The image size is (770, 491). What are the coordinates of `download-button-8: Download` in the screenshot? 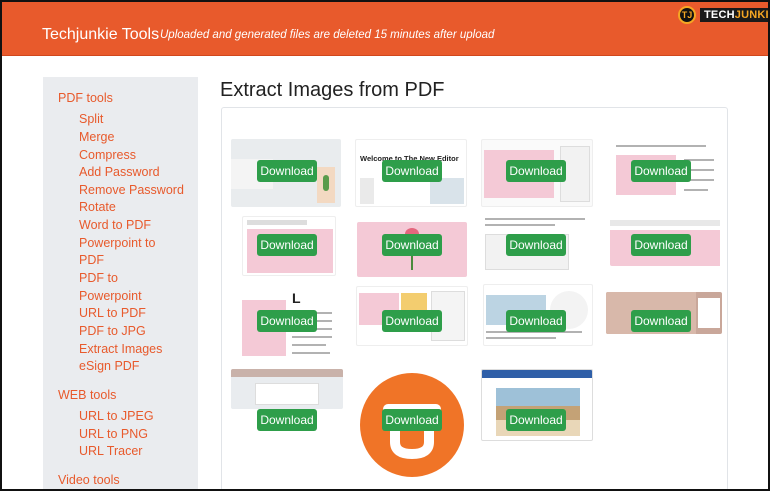 It's located at (661, 245).